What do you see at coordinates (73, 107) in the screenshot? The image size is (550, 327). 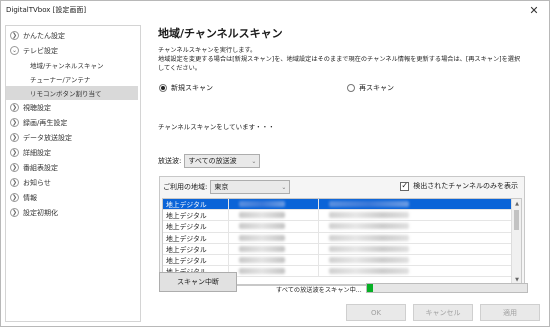 I see `nav-item-viewing: ❯ 視聴設定` at bounding box center [73, 107].